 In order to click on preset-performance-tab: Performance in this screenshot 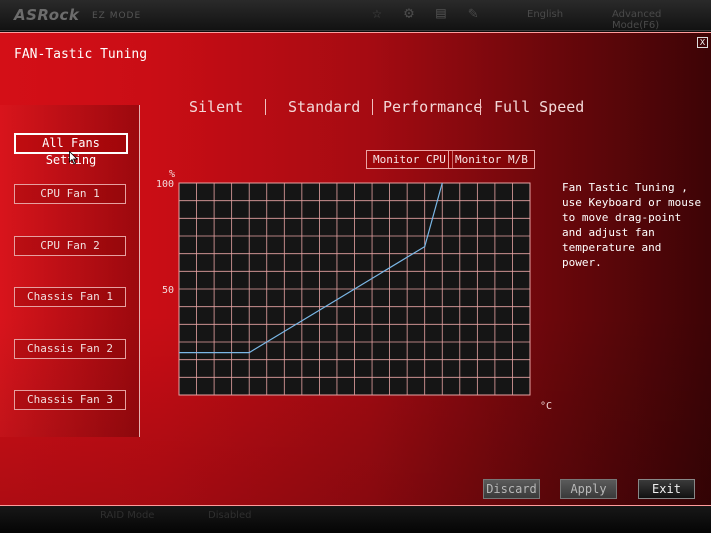, I will do `click(432, 107)`.